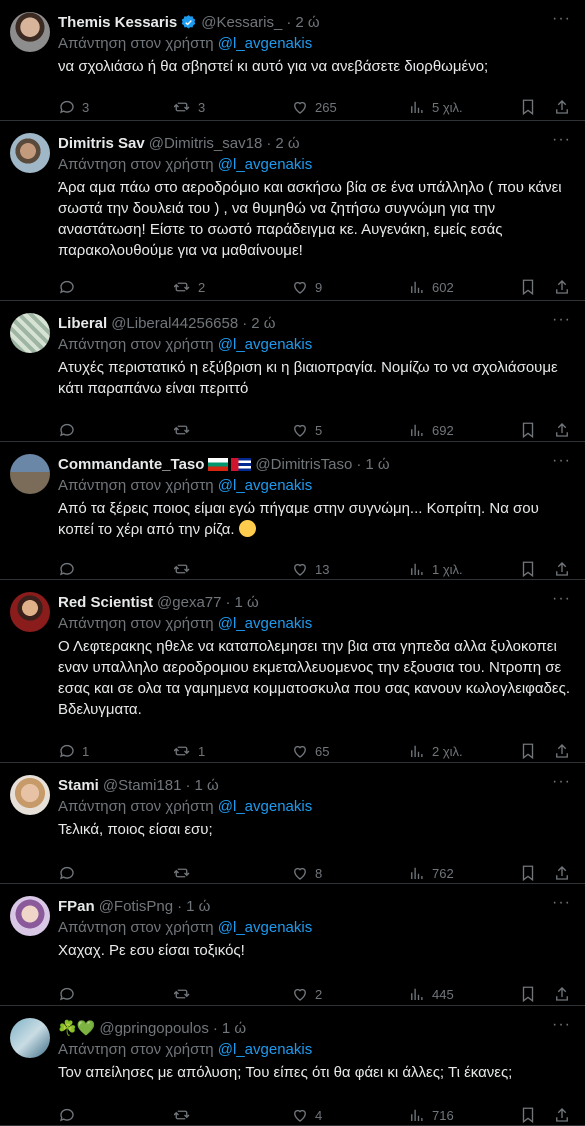 The image size is (585, 1126). I want to click on views-button: 5 χιλ., so click(435, 107).